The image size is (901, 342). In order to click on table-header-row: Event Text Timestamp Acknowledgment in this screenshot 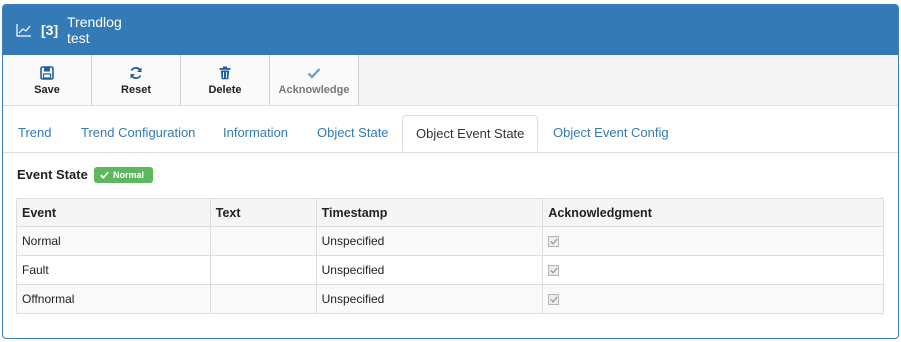, I will do `click(450, 212)`.